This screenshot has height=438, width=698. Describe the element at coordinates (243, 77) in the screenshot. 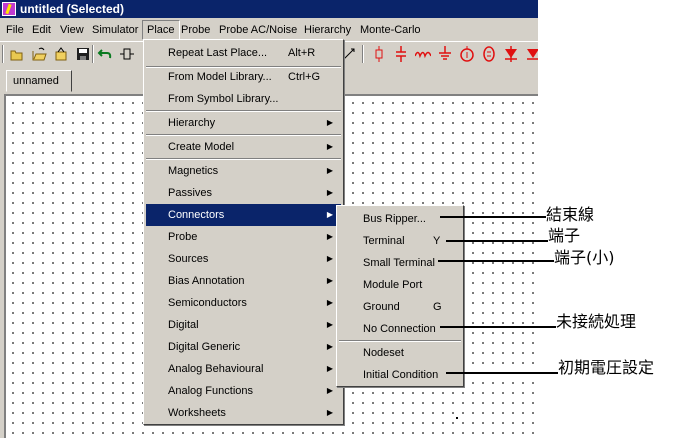

I see `menu-item-from-model-library: From Model Library... Ctrl+G` at that location.